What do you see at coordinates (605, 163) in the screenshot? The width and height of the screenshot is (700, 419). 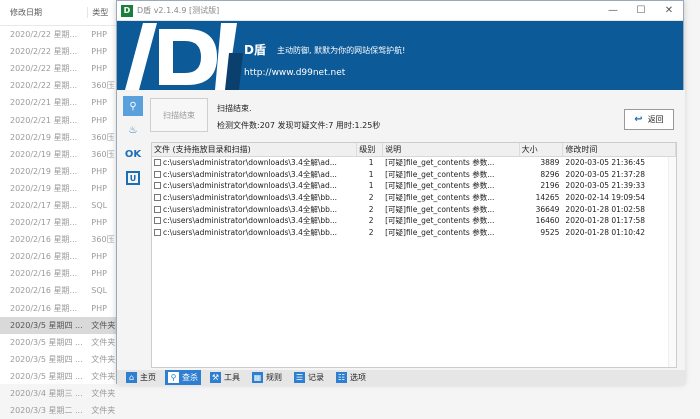 I see `cell-time: 2020-03-05 21:36:45` at bounding box center [605, 163].